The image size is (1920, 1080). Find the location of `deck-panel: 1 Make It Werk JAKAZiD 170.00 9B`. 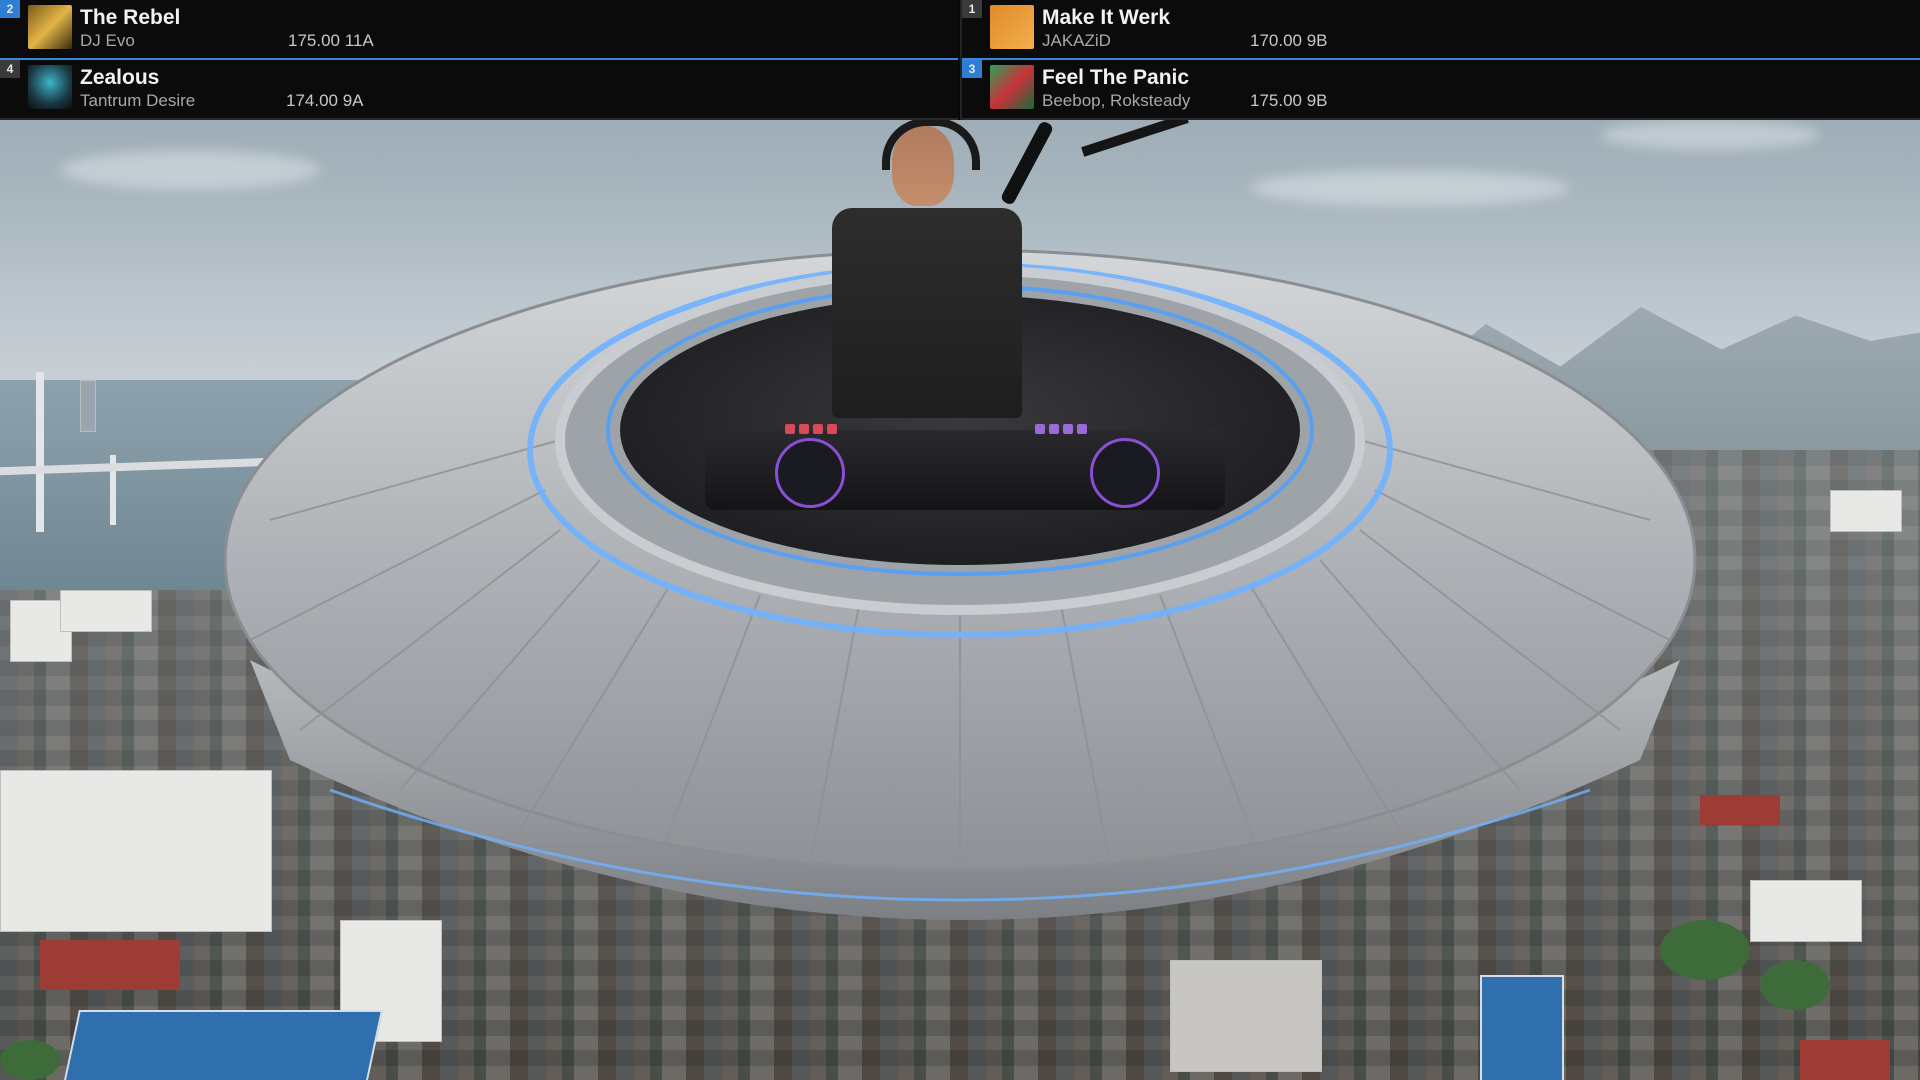

deck-panel: 1 Make It Werk JAKAZiD 170.00 9B is located at coordinates (1441, 30).